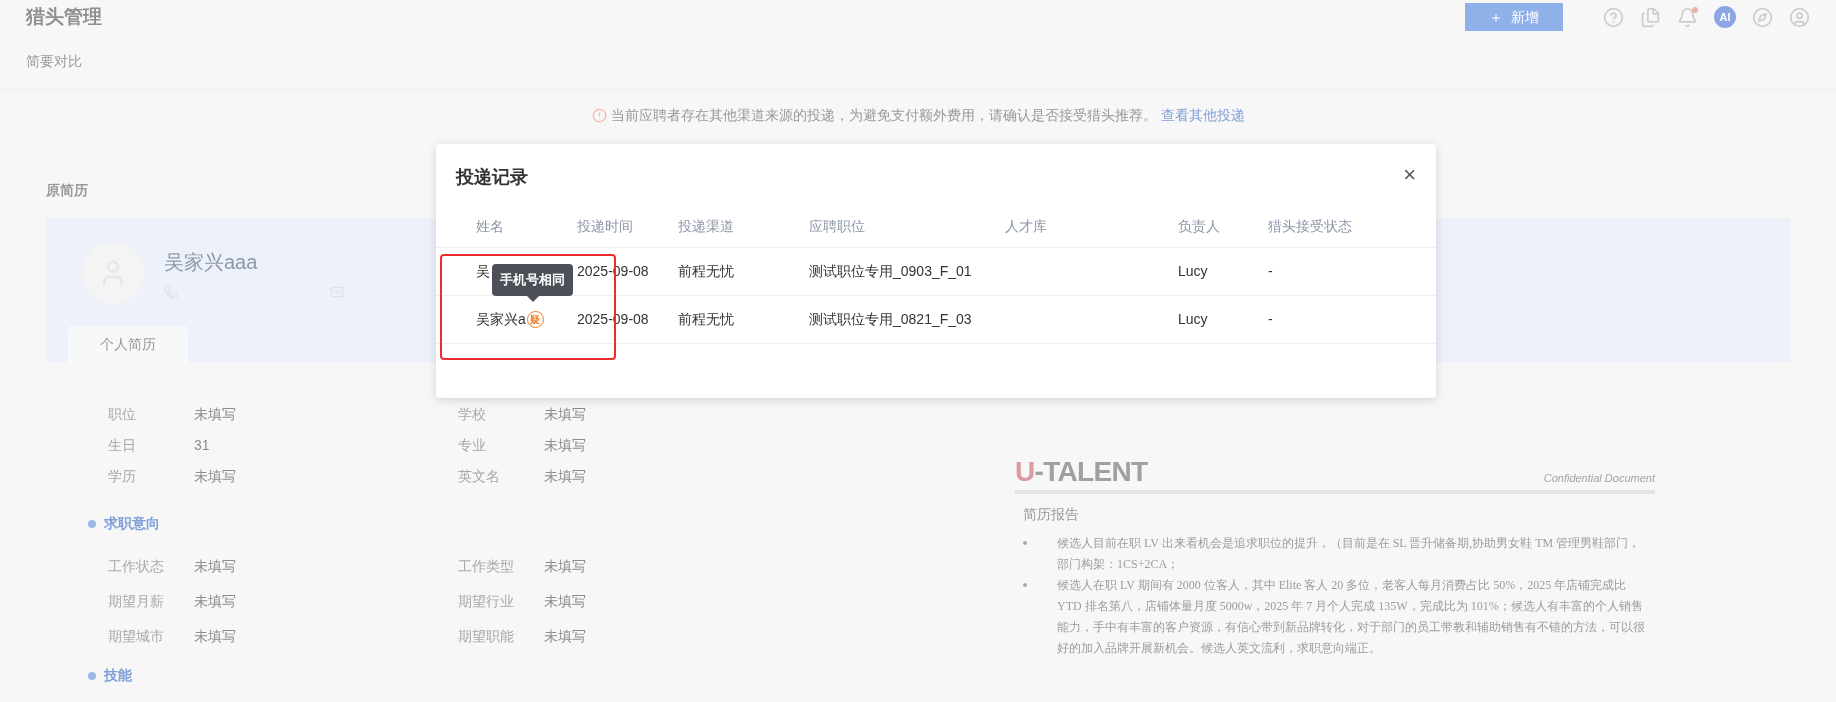 This screenshot has height=702, width=1836. What do you see at coordinates (883, 115) in the screenshot?
I see `notice-text: 当前应聘者存在其他渠道来源的投递，为避免支付额外费用，请确认是否接受猎头推荐。` at bounding box center [883, 115].